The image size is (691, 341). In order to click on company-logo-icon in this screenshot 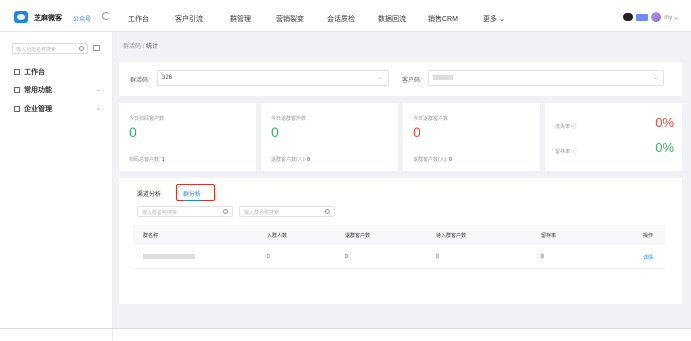, I will do `click(628, 17)`.